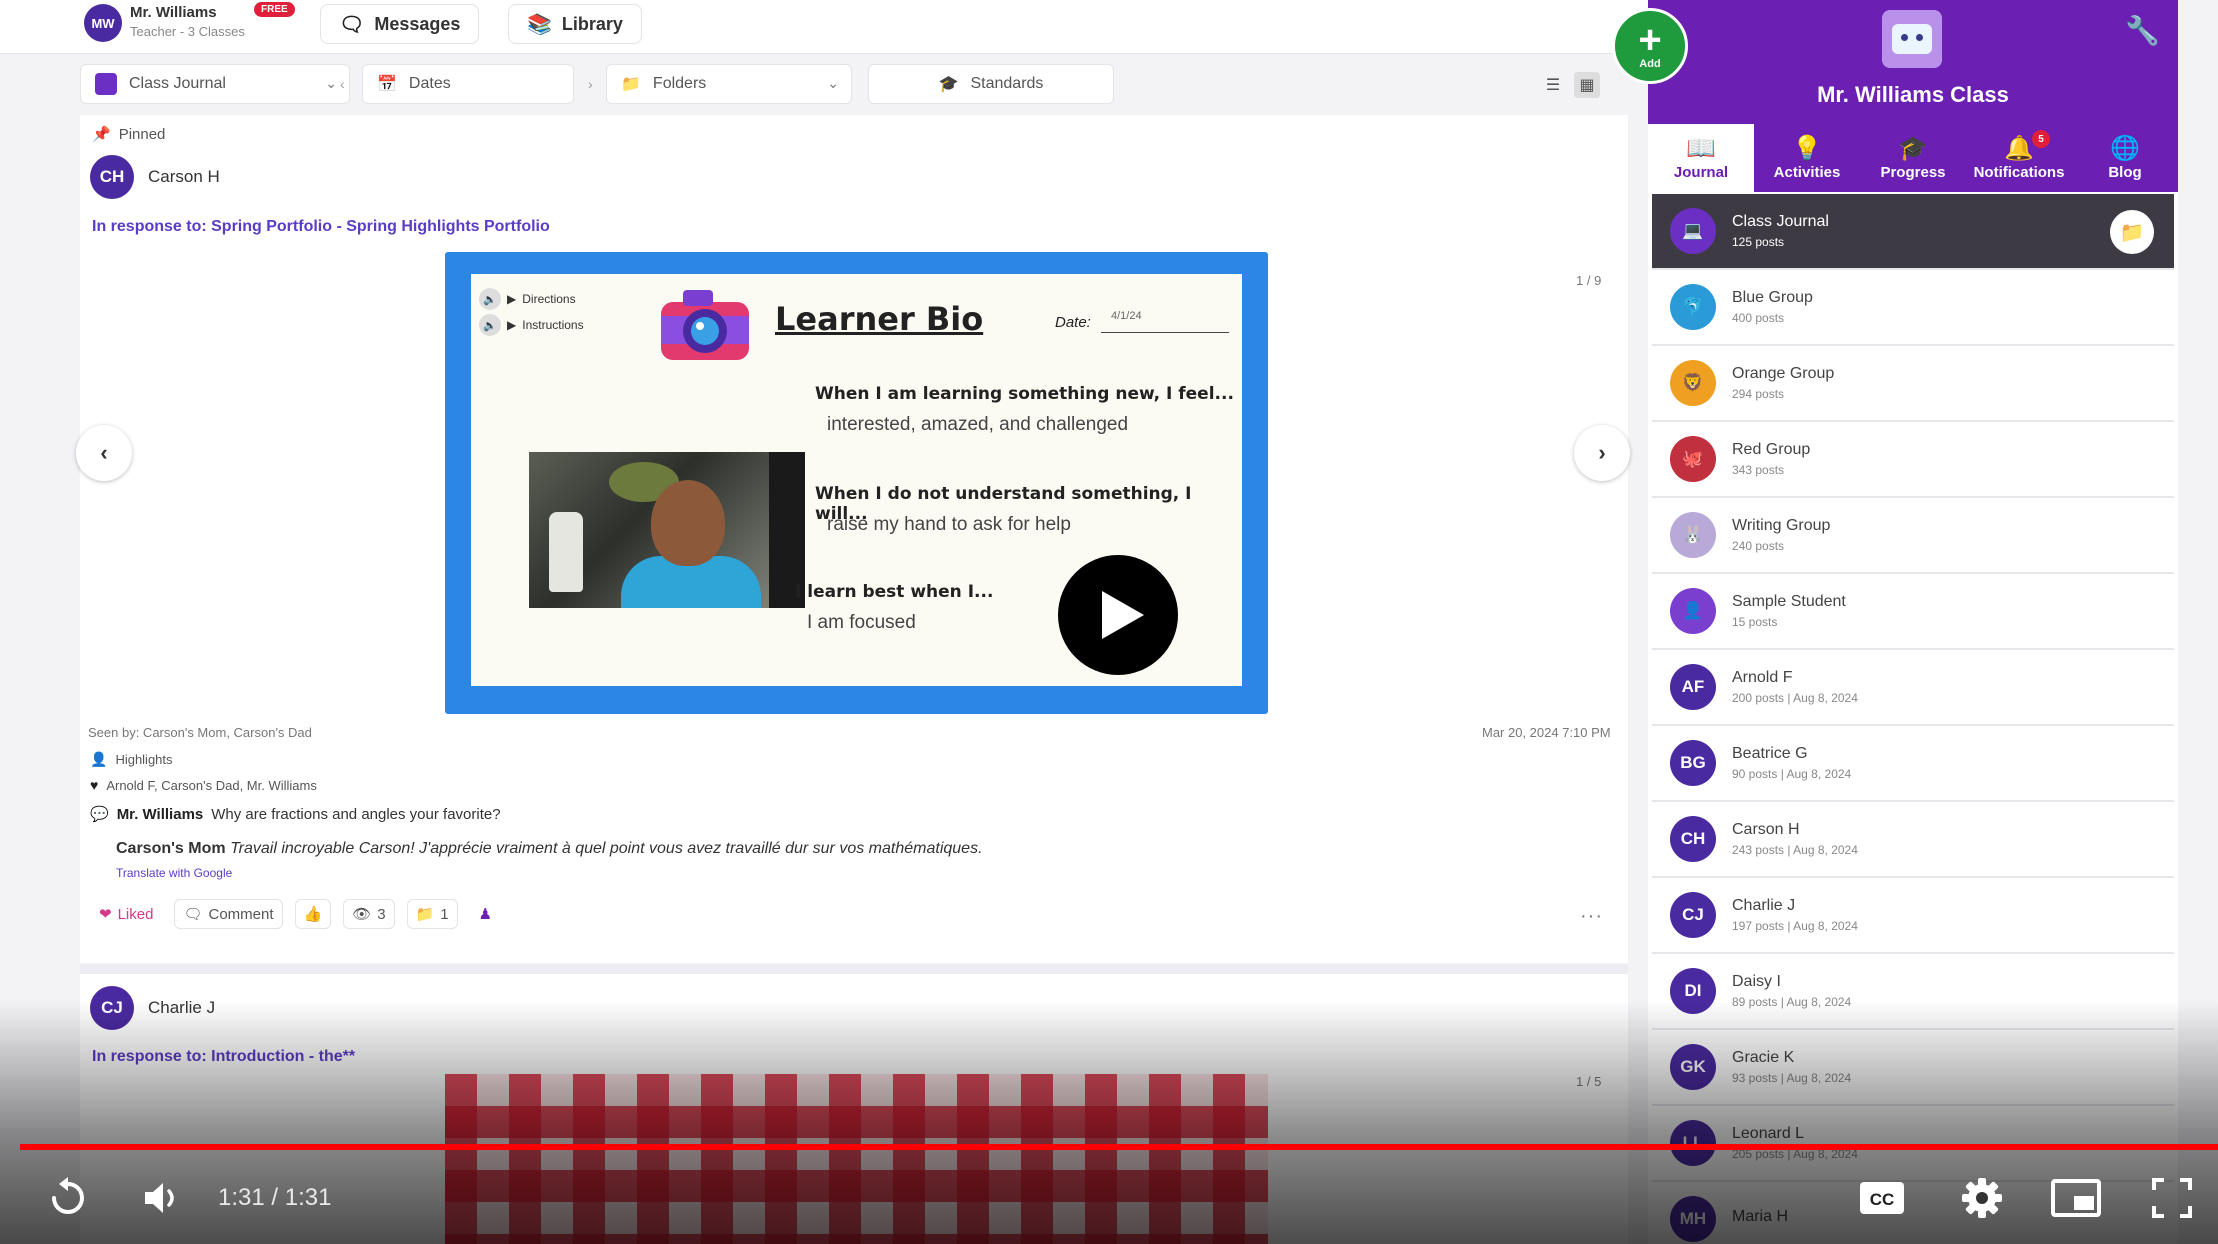 Image resolution: width=2218 pixels, height=1244 pixels. Describe the element at coordinates (1913, 840) in the screenshot. I see `sidebar-student-item: CH Carson H 243 posts | Aug 8, 2024` at that location.